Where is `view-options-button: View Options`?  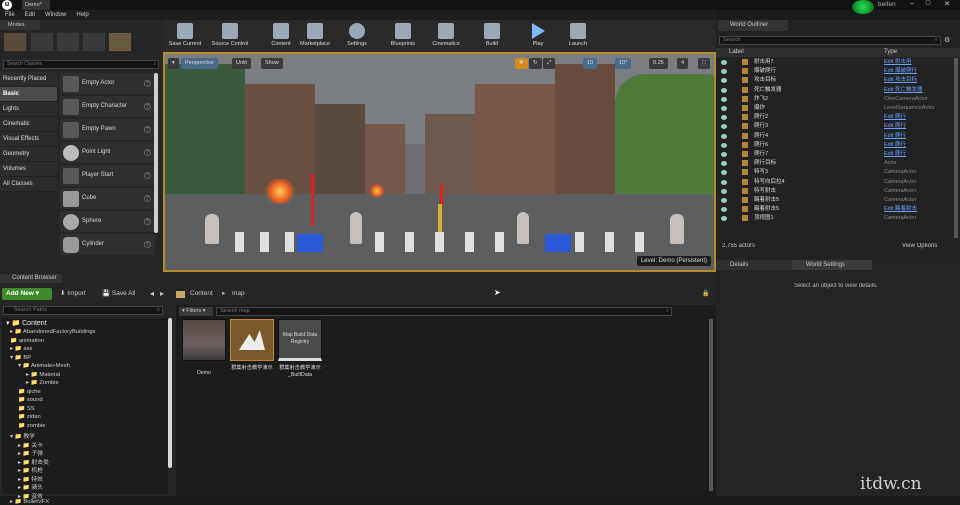
view-options-button: View Options is located at coordinates (919, 246).